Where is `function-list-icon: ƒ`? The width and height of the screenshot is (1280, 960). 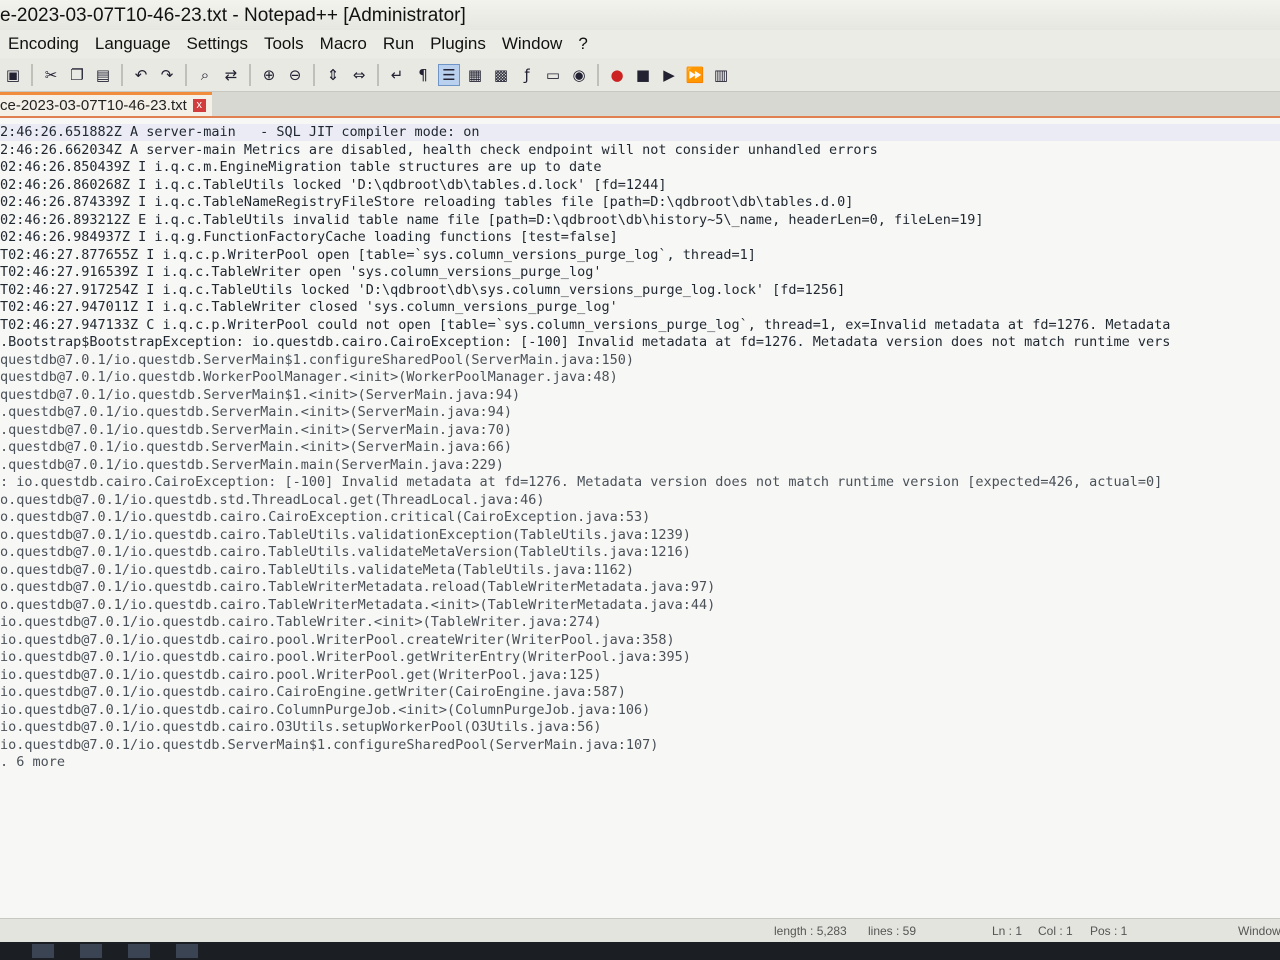 function-list-icon: ƒ is located at coordinates (527, 75).